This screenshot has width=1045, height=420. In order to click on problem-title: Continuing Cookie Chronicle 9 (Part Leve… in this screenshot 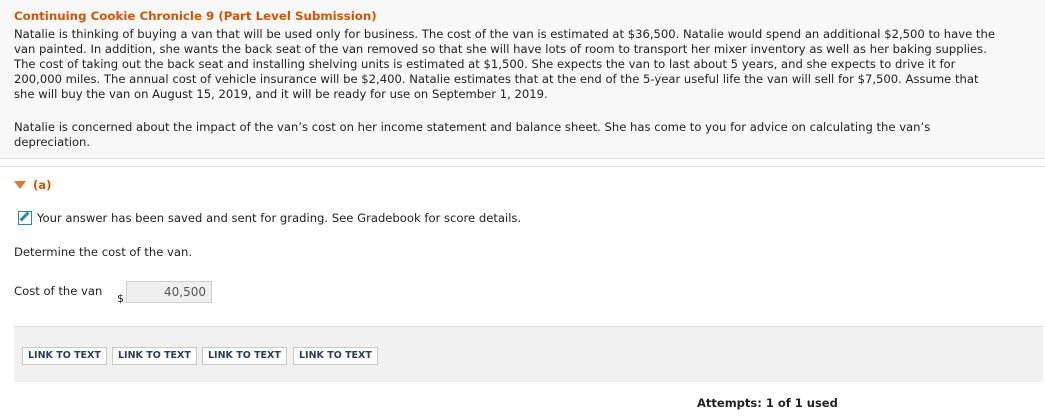, I will do `click(195, 16)`.